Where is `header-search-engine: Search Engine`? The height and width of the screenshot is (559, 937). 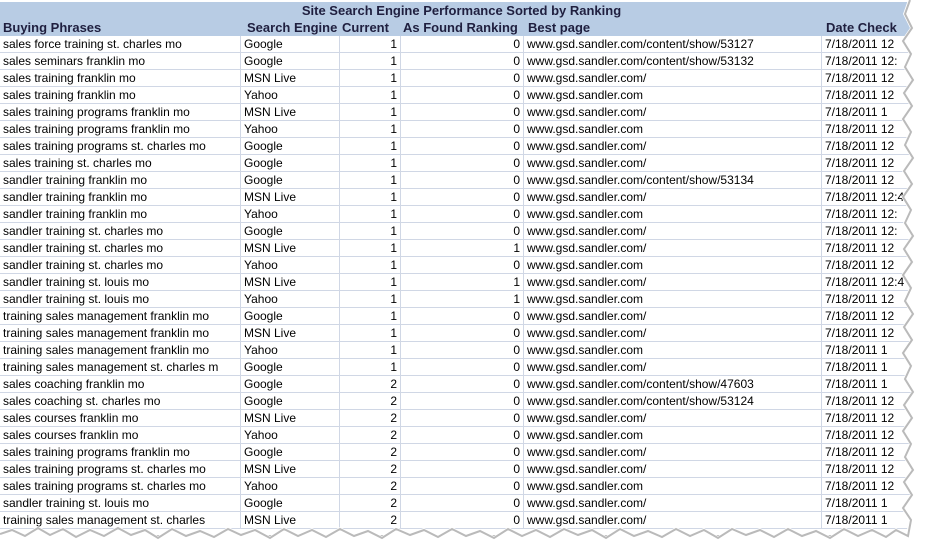 header-search-engine: Search Engine is located at coordinates (293, 27).